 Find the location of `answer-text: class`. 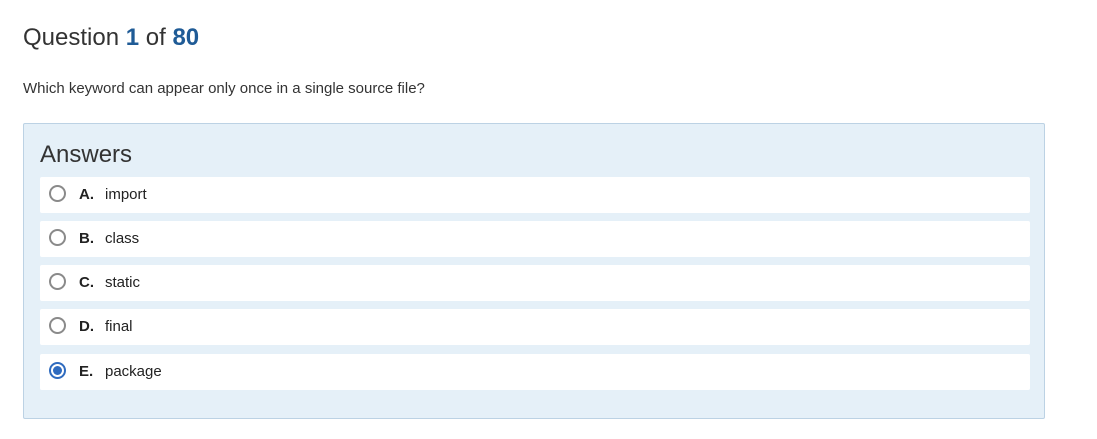

answer-text: class is located at coordinates (122, 238).